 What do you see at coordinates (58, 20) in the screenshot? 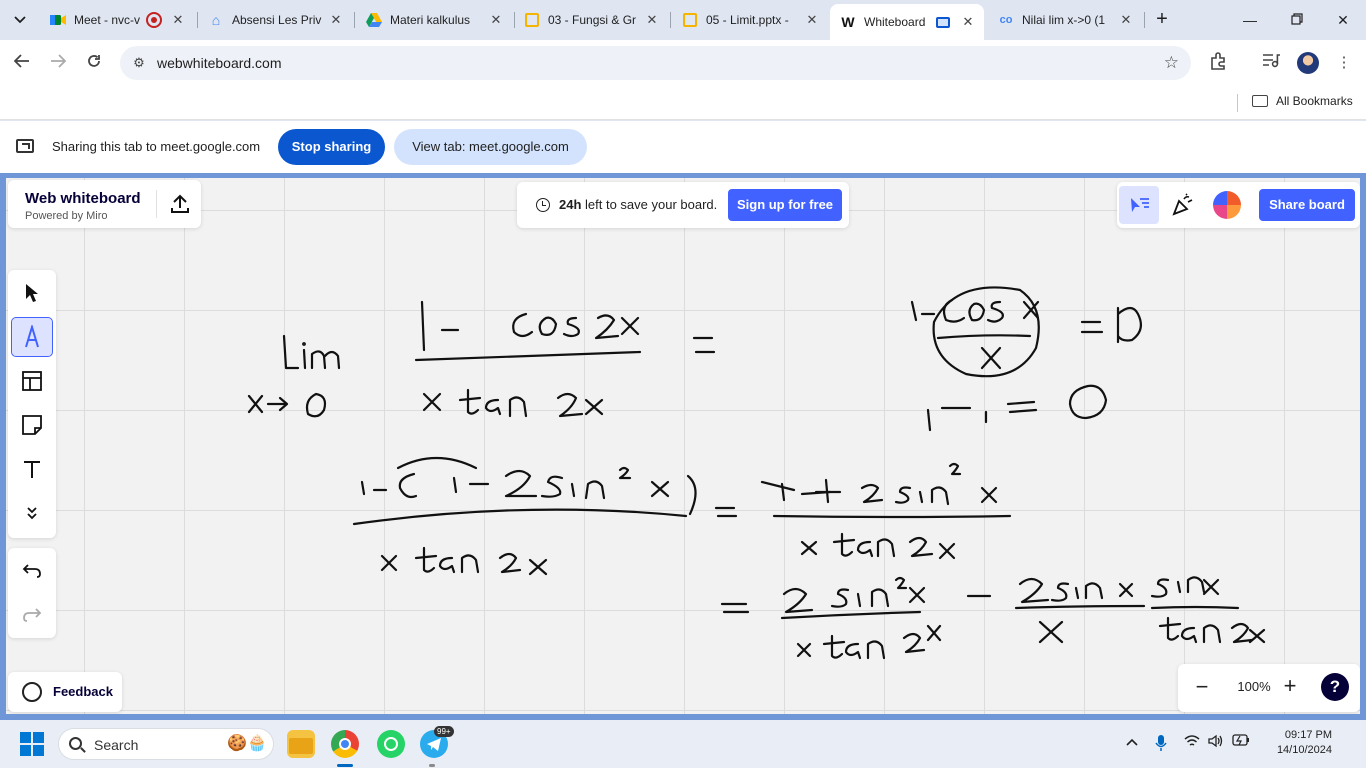
I see `meet-icon` at bounding box center [58, 20].